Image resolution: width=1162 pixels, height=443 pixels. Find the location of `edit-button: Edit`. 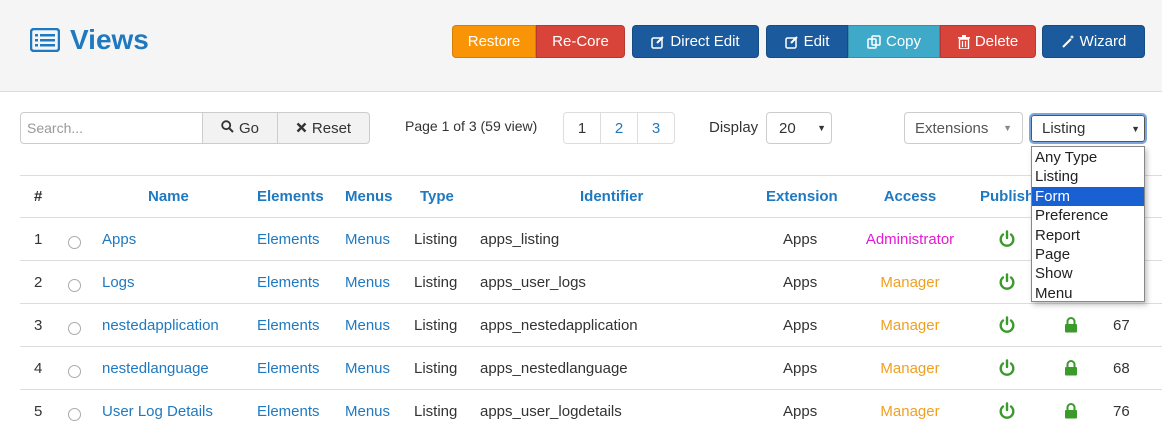

edit-button: Edit is located at coordinates (807, 41).